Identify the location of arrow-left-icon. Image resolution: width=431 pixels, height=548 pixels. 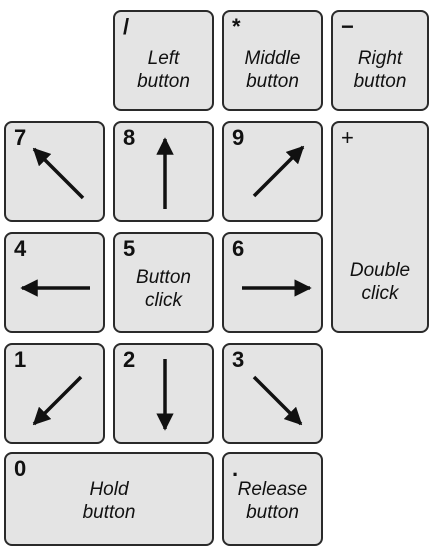
(55, 288).